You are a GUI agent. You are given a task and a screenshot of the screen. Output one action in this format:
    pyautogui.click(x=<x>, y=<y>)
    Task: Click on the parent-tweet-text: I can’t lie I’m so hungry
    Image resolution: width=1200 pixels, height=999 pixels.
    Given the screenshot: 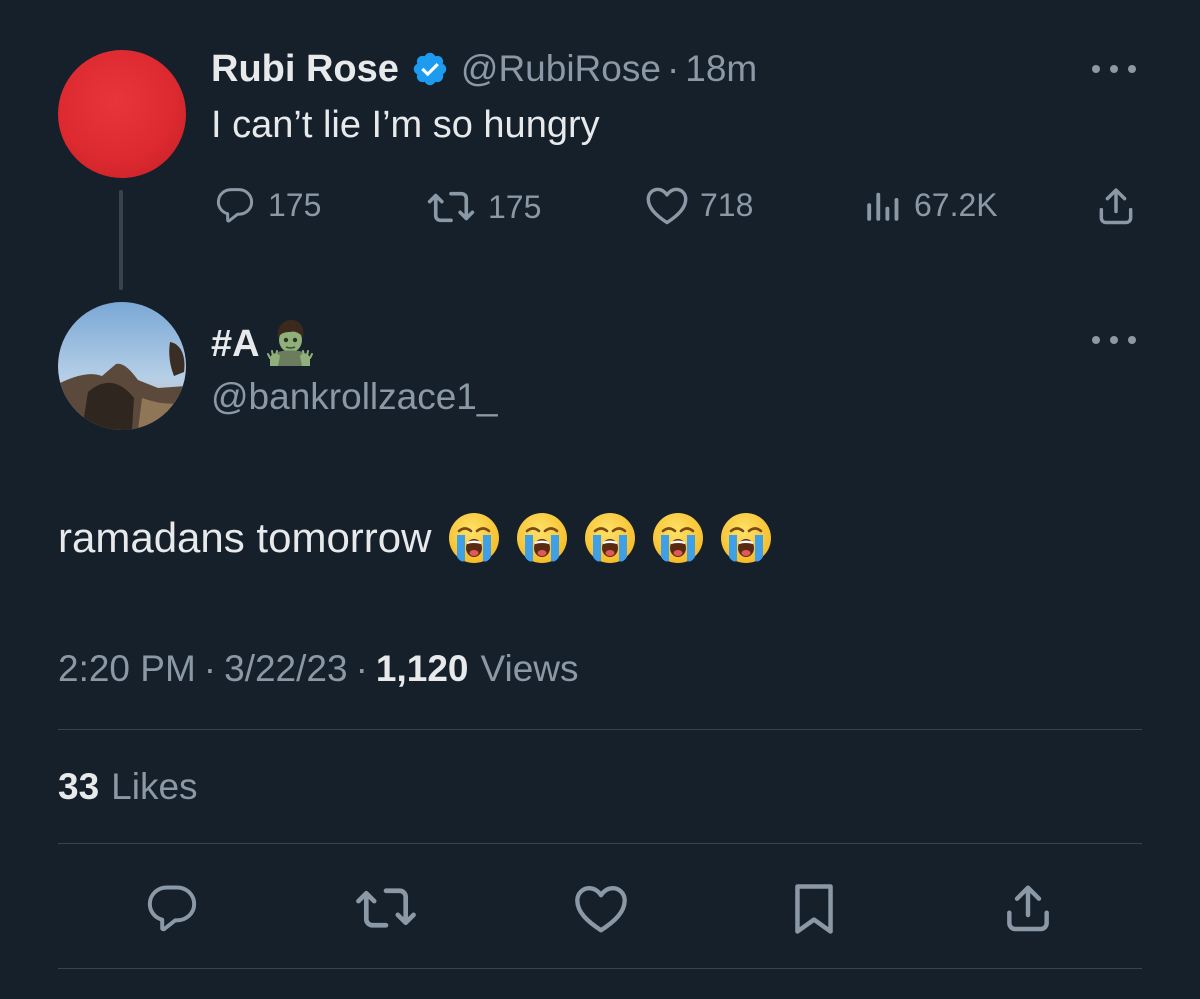 What is the action you would take?
    pyautogui.click(x=405, y=125)
    